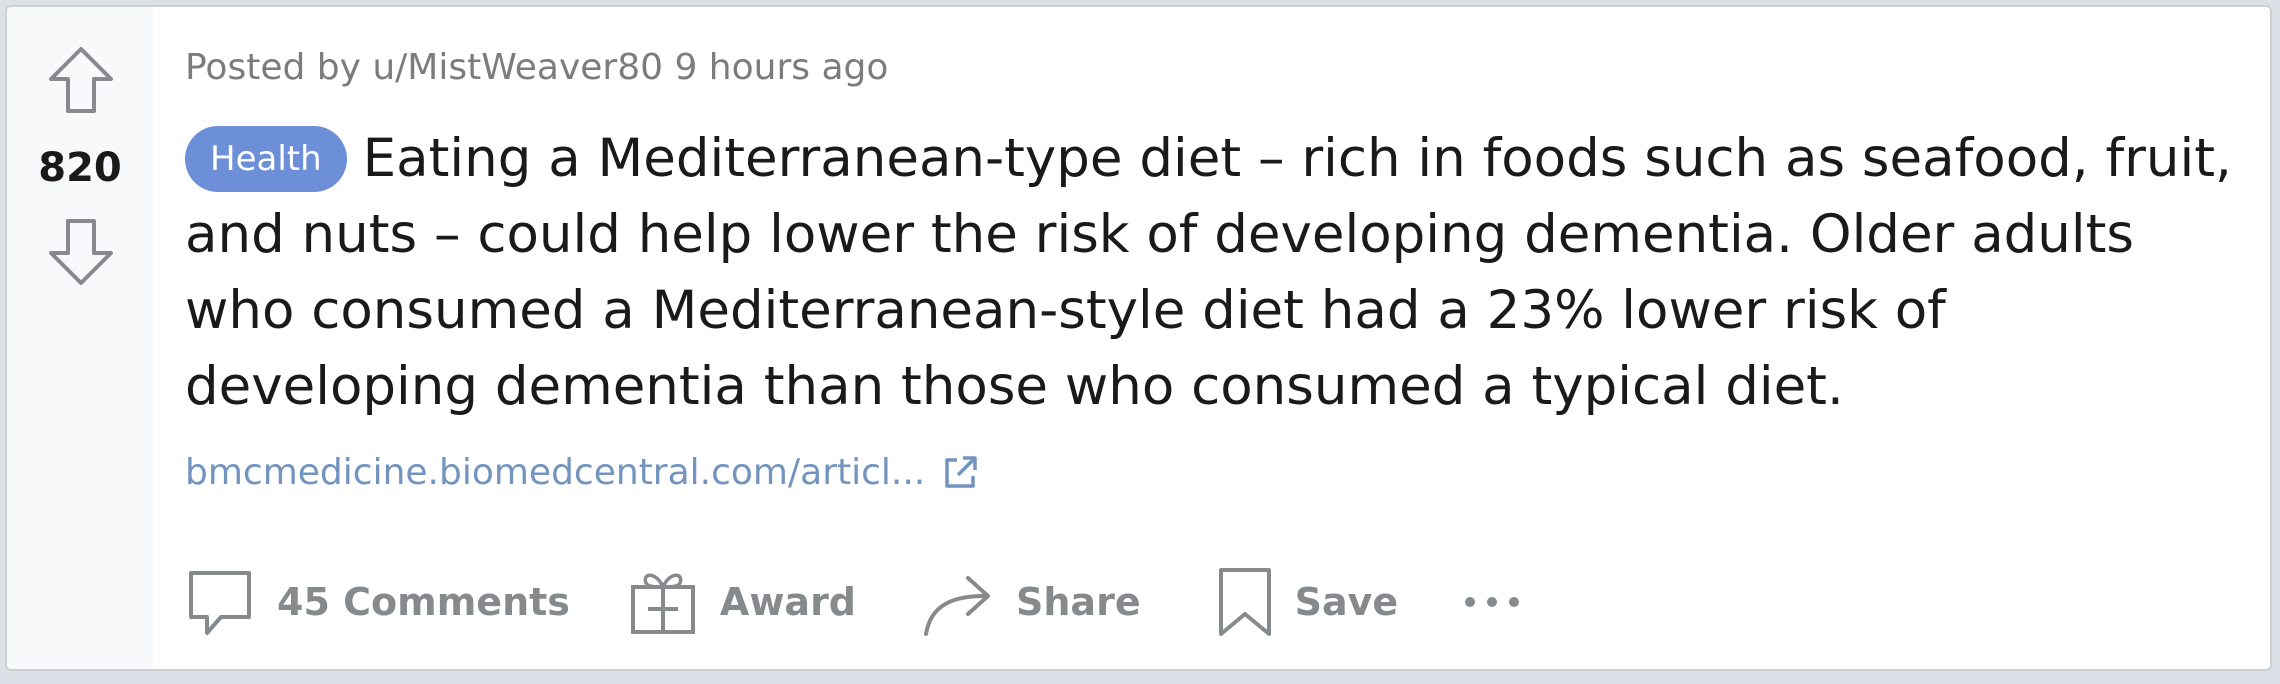 This screenshot has width=2280, height=684. Describe the element at coordinates (1245, 602) in the screenshot. I see `bookmark-icon` at that location.